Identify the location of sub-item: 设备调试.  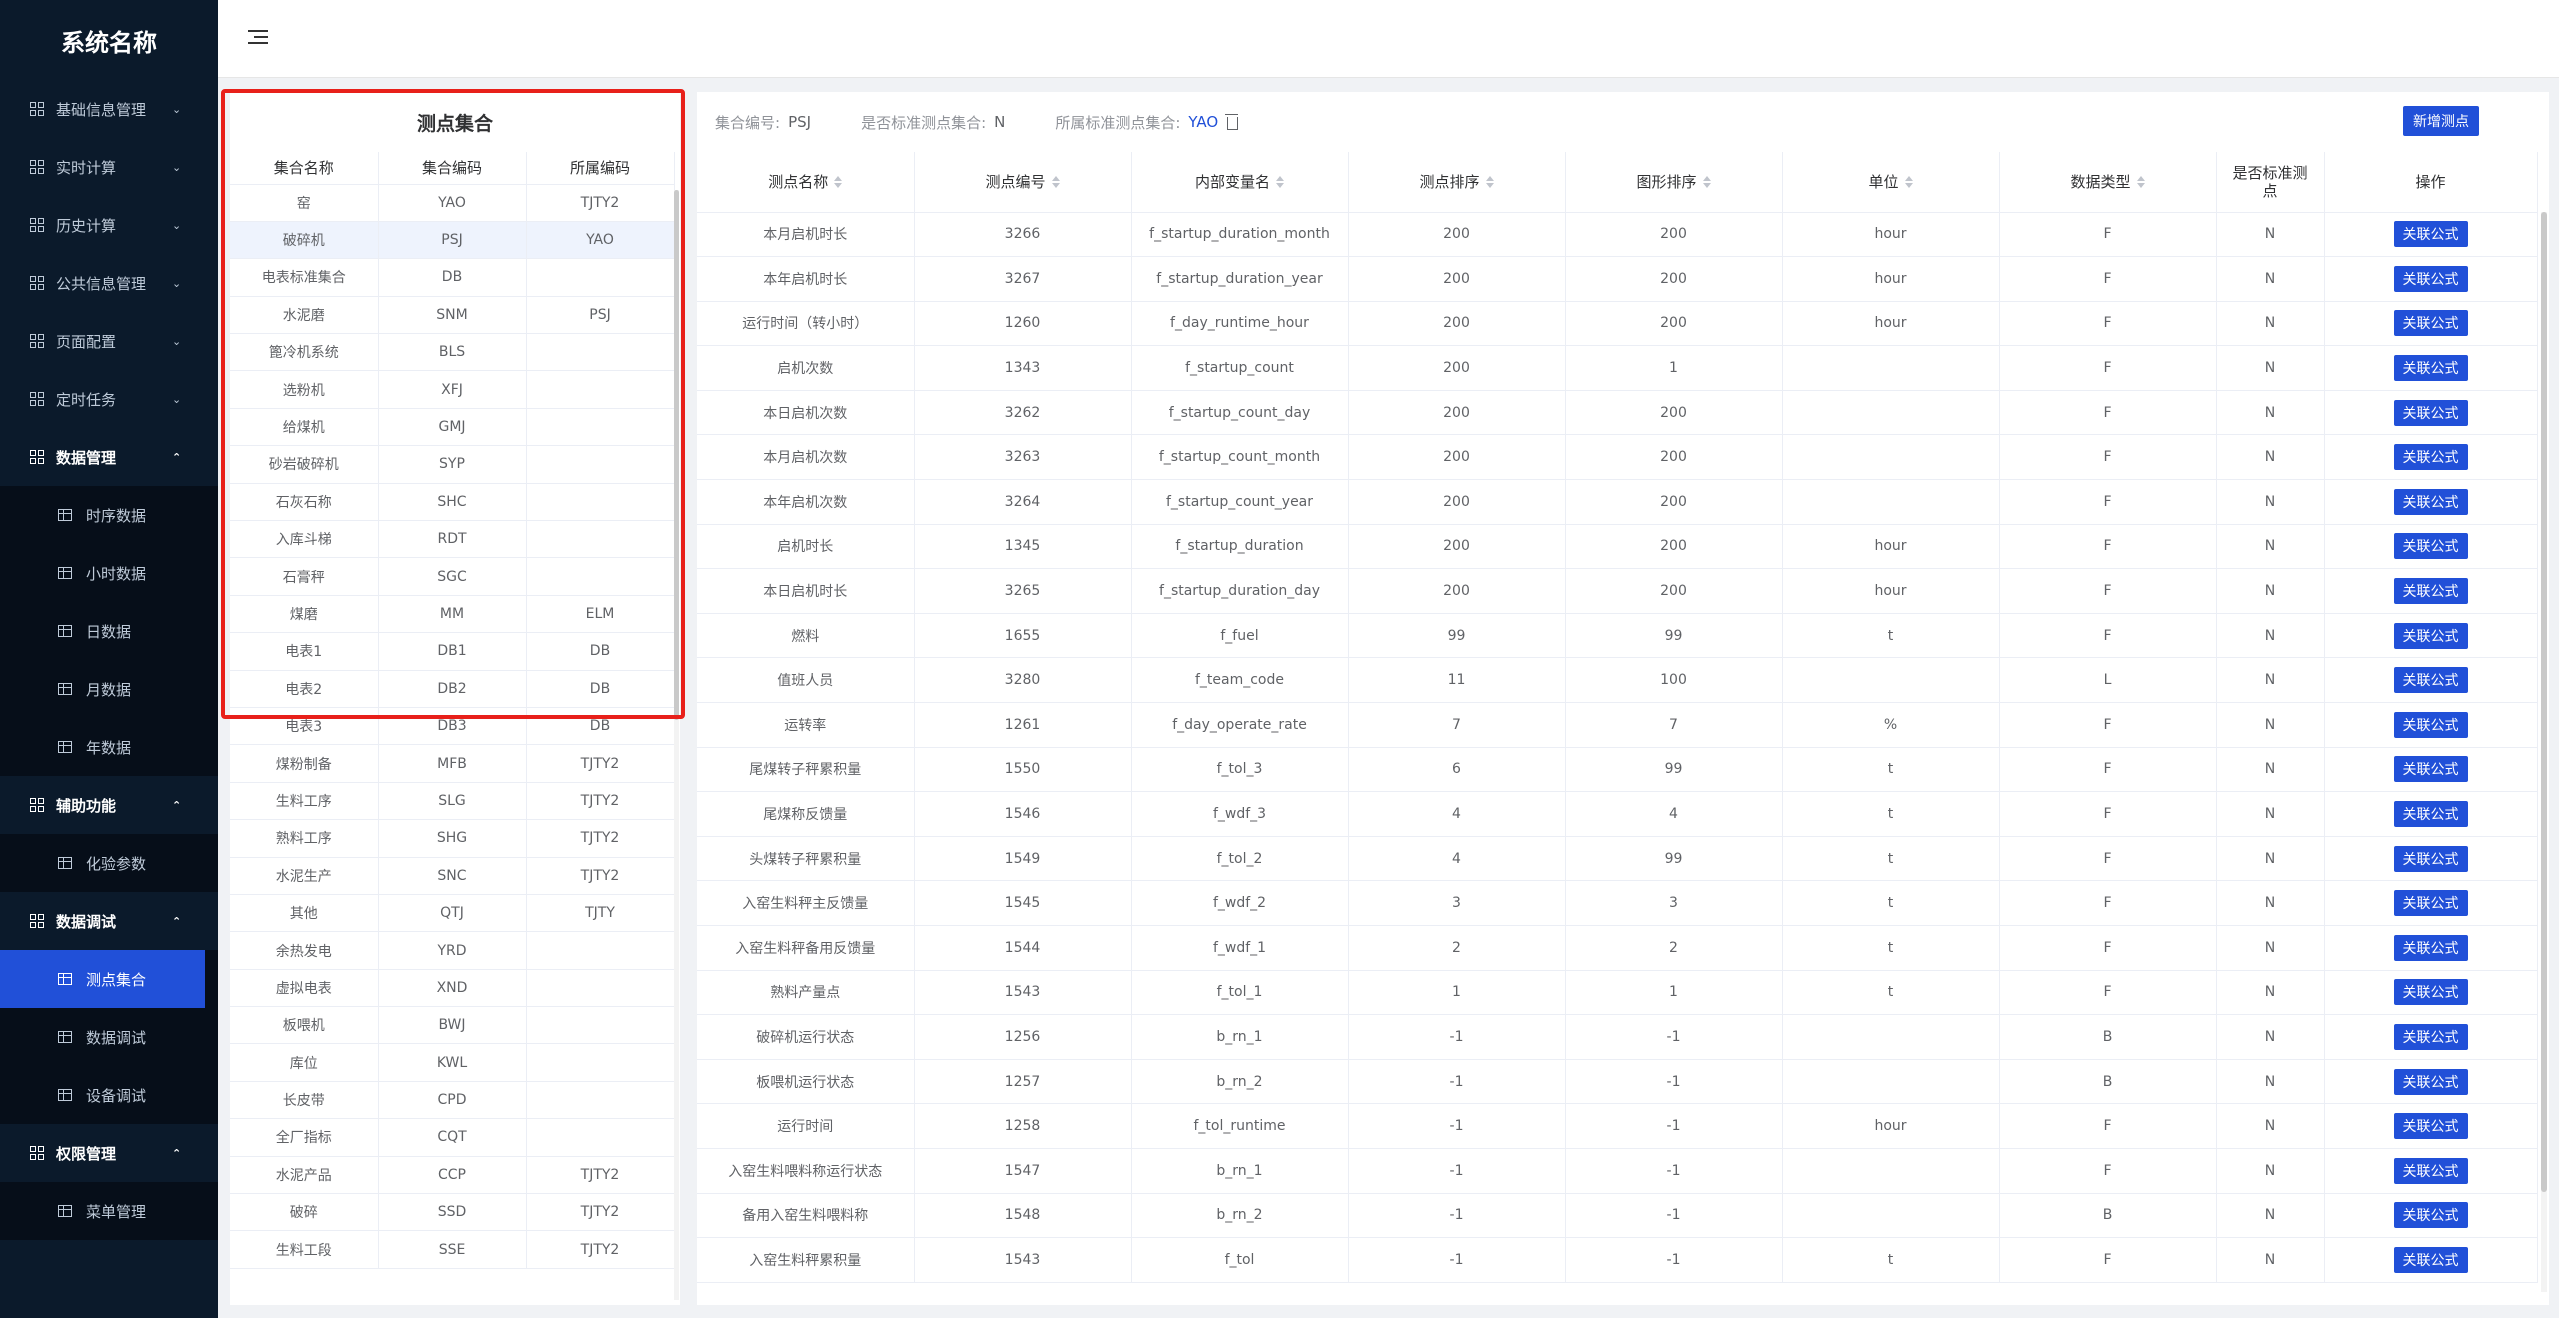
(109, 1095).